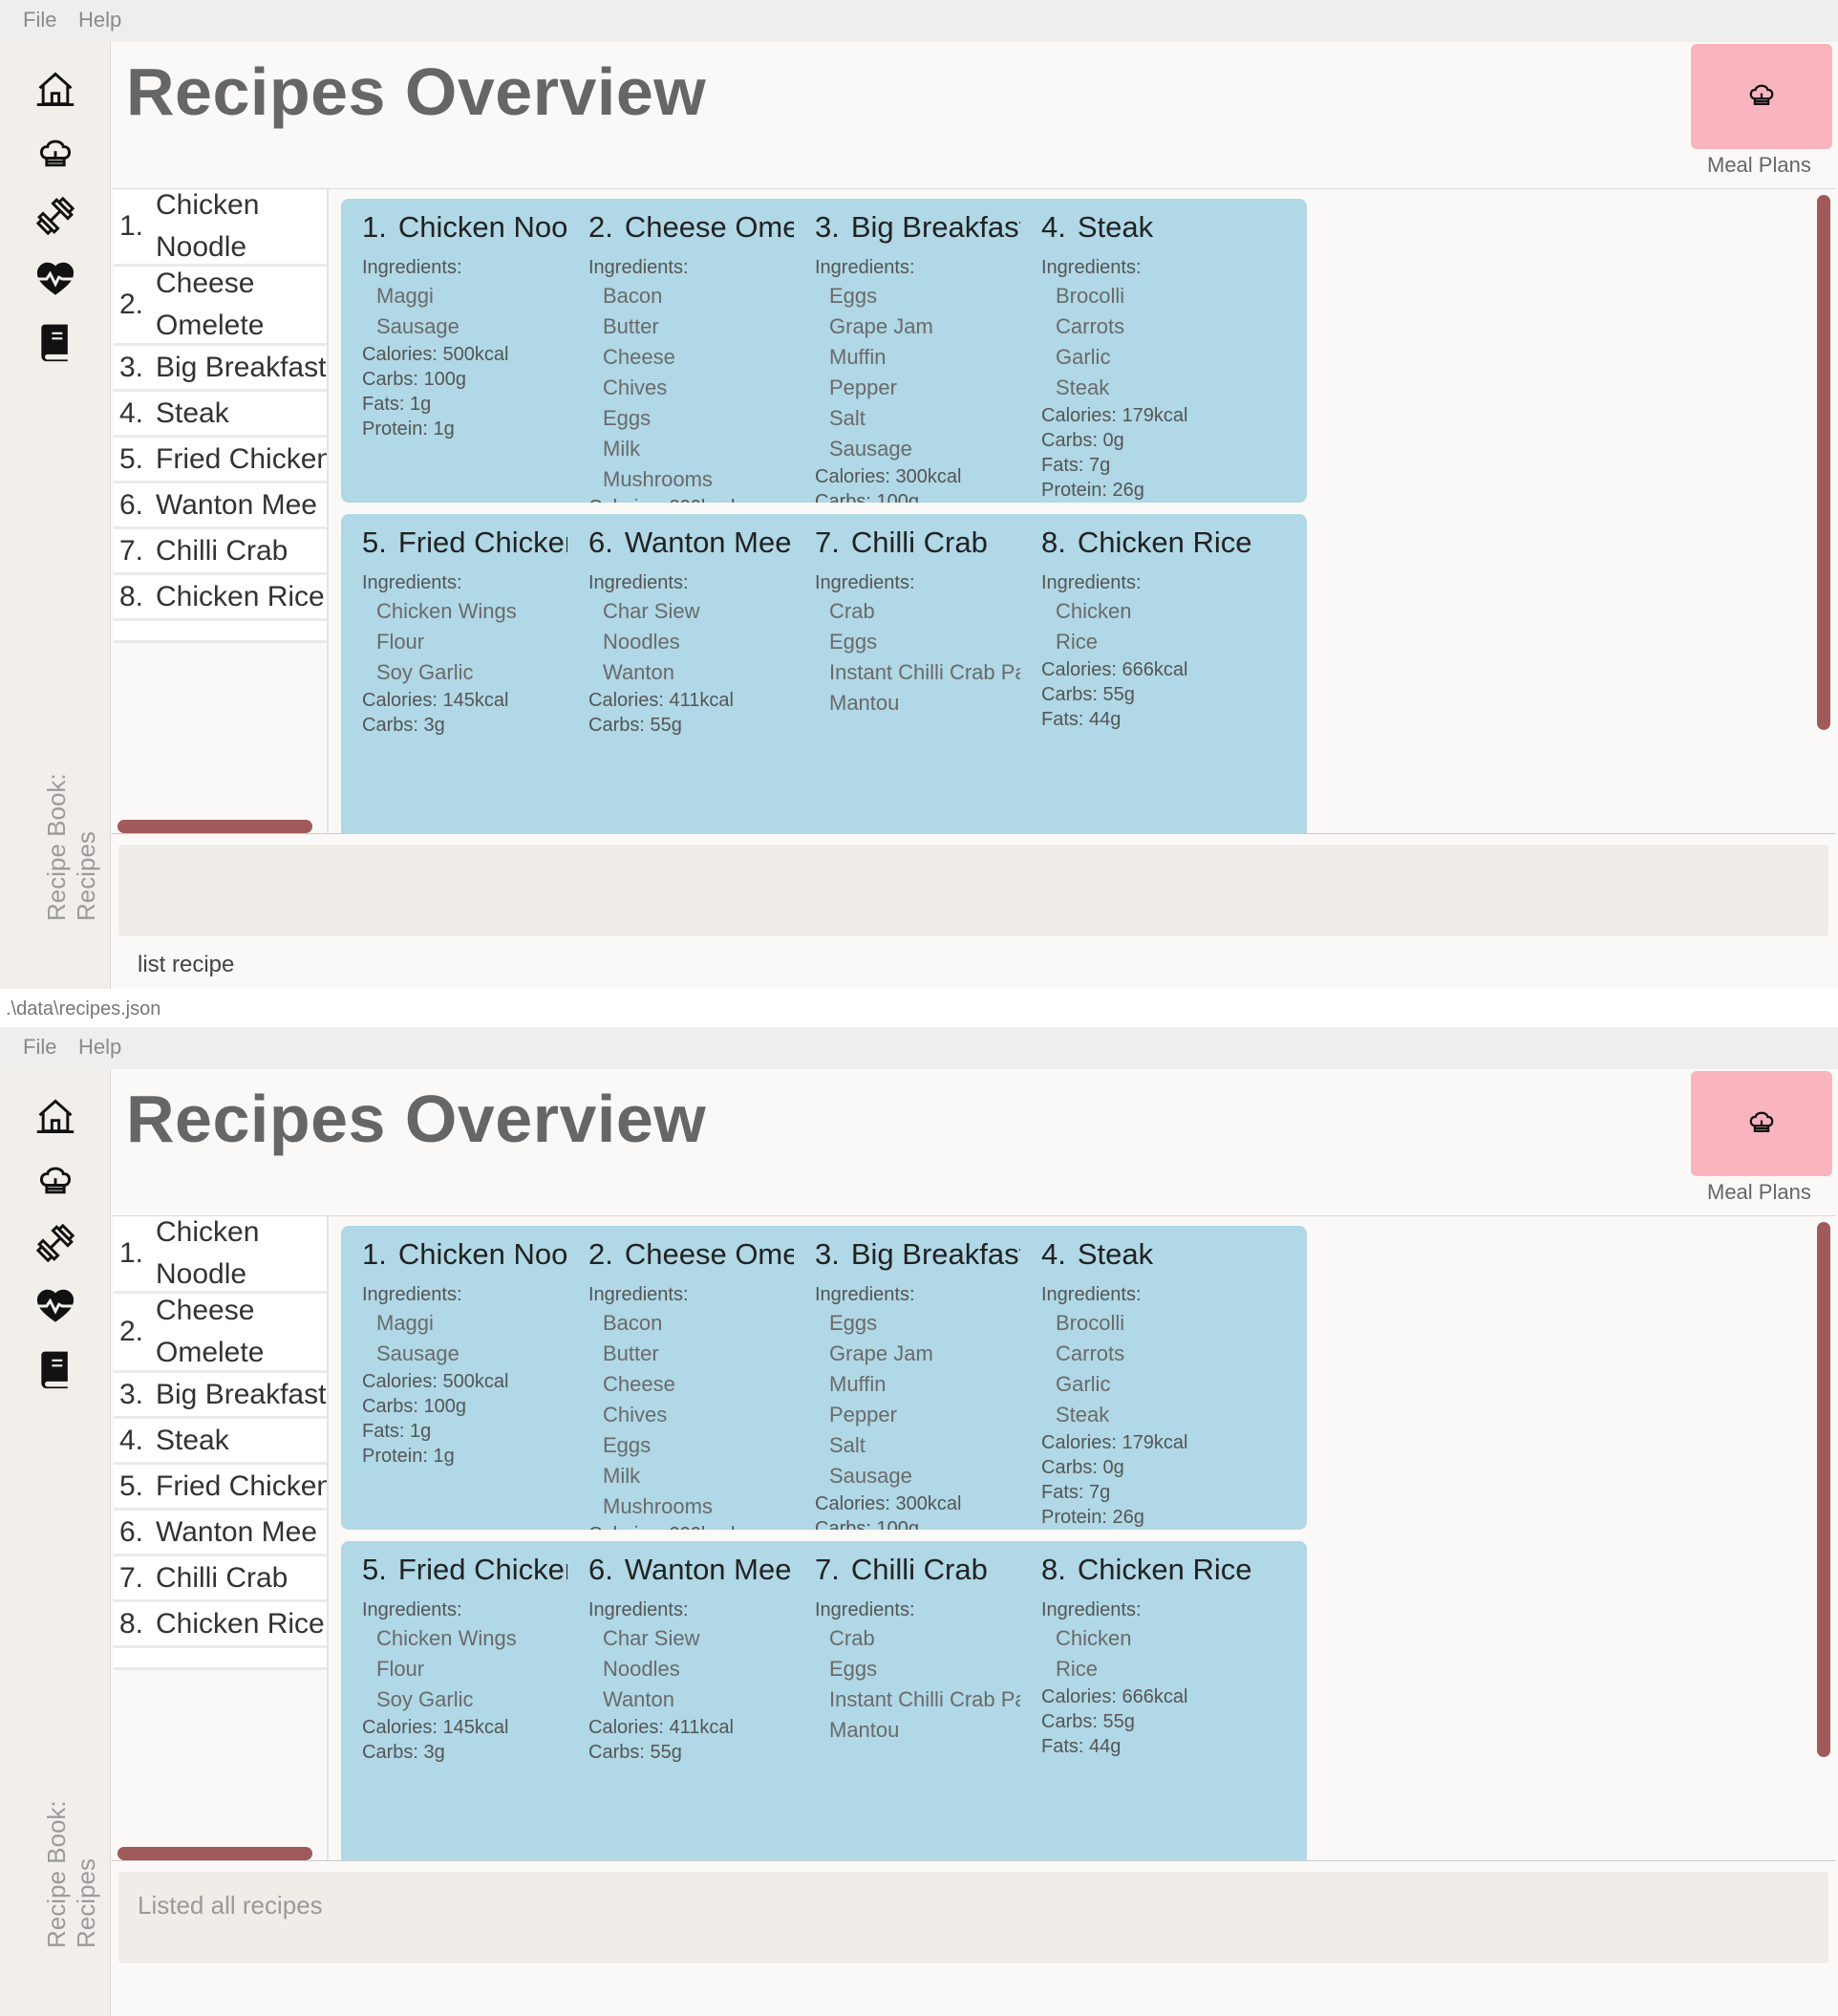 This screenshot has height=2016, width=1838. I want to click on list-item-name: Fried Chicken, so click(241, 1485).